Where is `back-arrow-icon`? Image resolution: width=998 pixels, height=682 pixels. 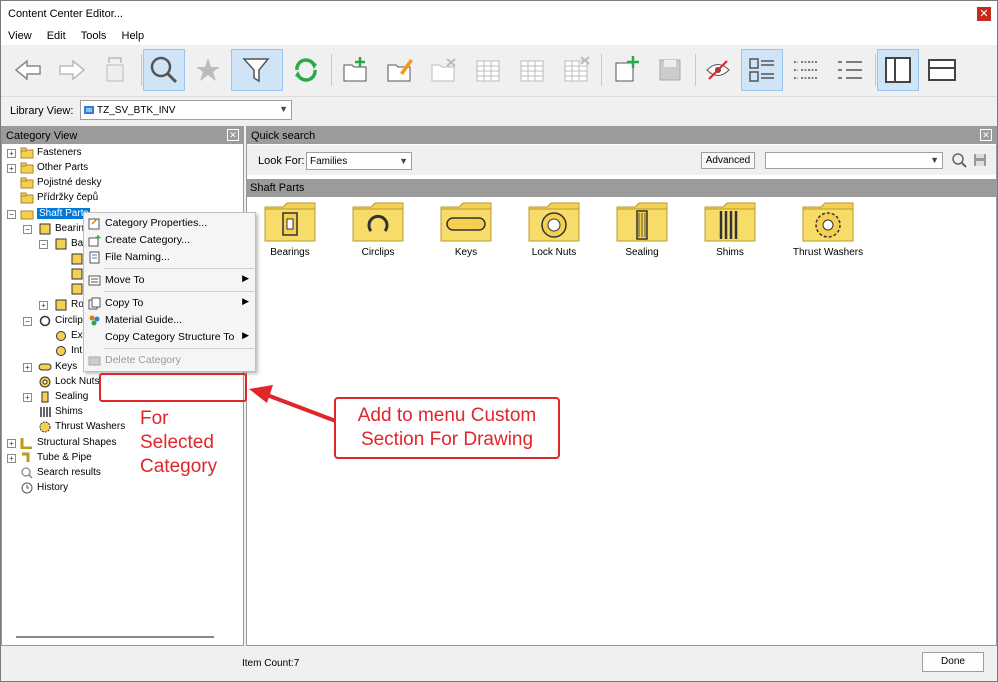
back-arrow-icon is located at coordinates (28, 70).